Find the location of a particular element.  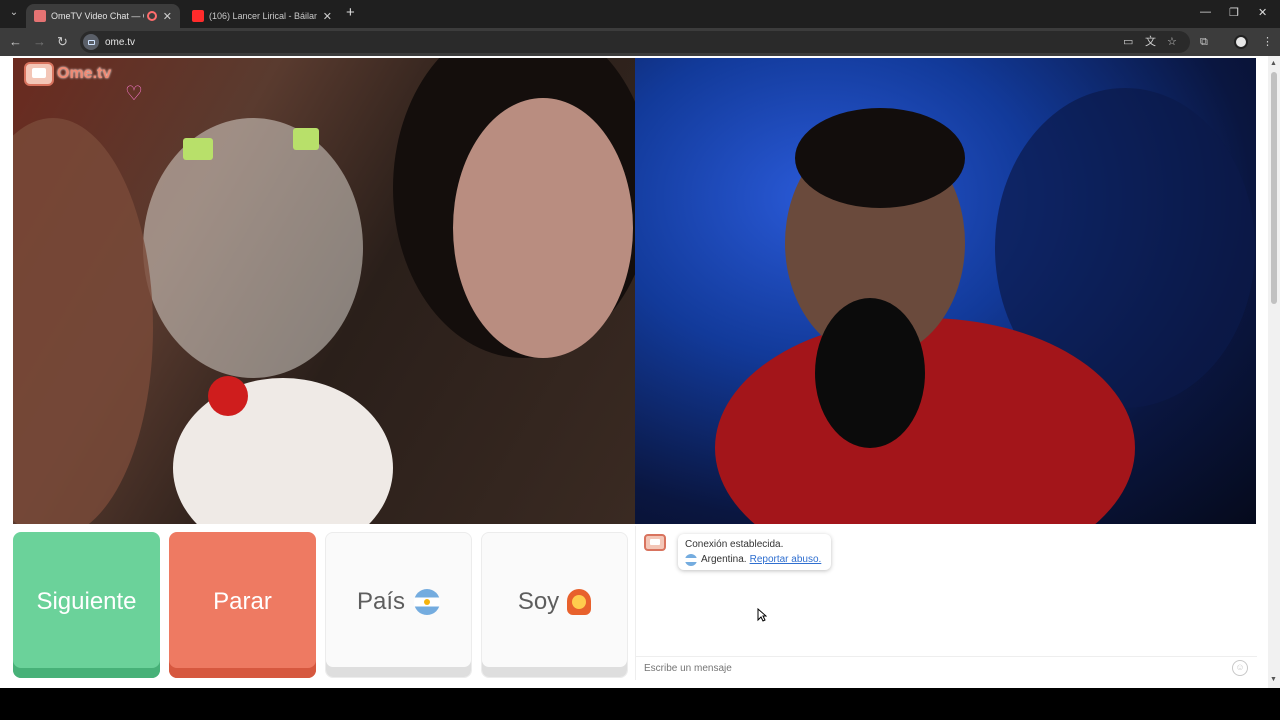

bookmark-star-icon: ☆ is located at coordinates (1172, 42).